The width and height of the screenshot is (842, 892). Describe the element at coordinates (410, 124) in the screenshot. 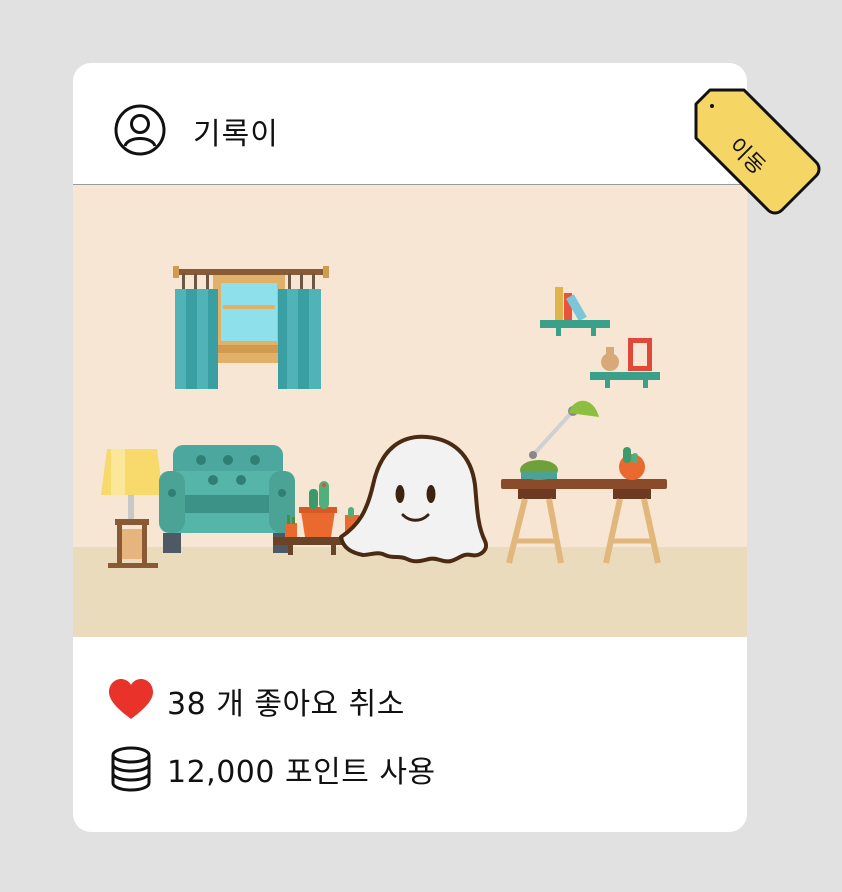

I see `post-header: 기록이` at that location.